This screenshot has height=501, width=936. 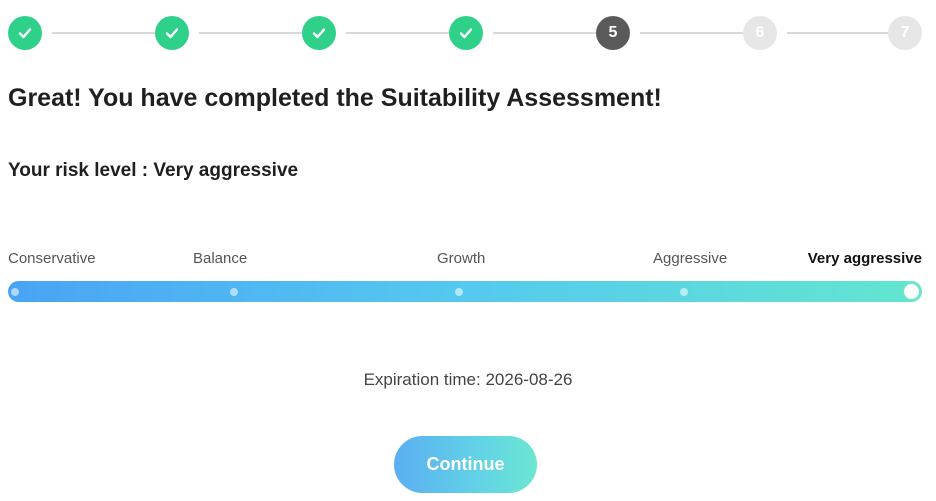 I want to click on risk-label-growth: Growth, so click(x=461, y=258).